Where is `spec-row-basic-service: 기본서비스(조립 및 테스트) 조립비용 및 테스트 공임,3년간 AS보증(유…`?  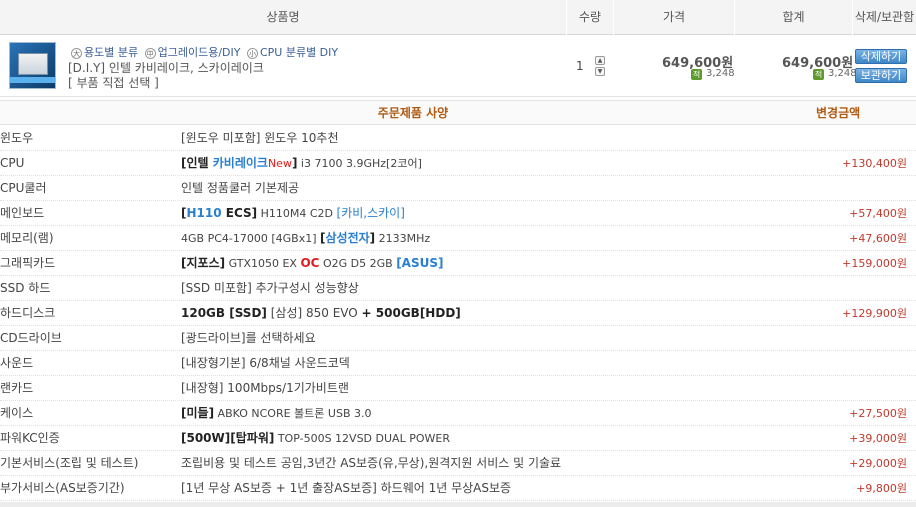
spec-row-basic-service: 기본서비스(조립 및 테스트) 조립비용 및 테스트 공임,3년간 AS보증(유… is located at coordinates (458, 463).